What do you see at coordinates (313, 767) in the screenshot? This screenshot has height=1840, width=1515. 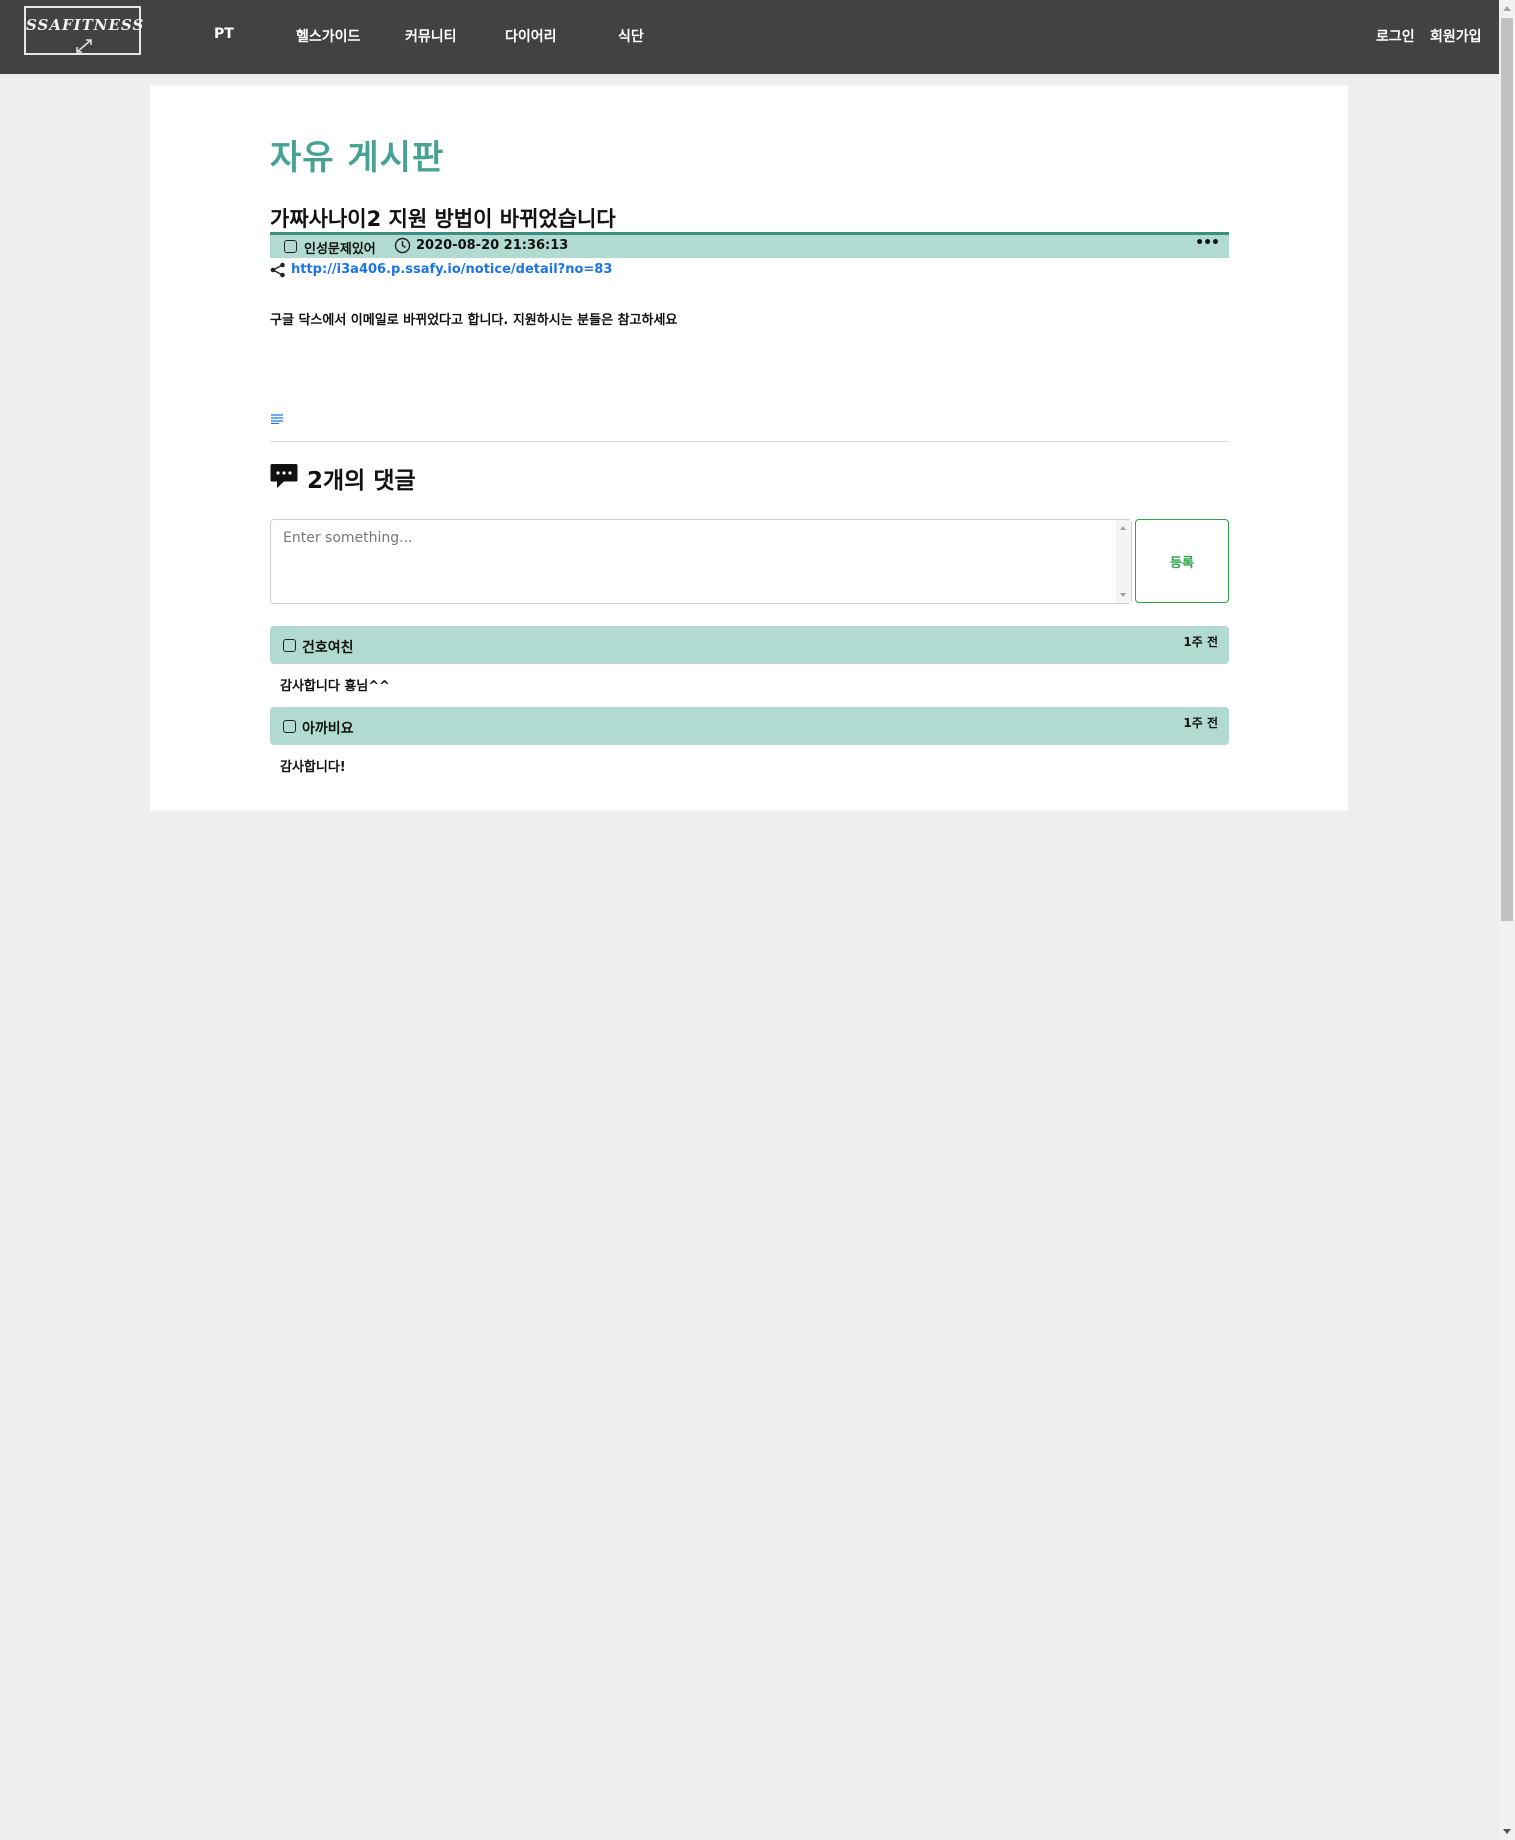 I see `comment-text: 감사합니다!` at bounding box center [313, 767].